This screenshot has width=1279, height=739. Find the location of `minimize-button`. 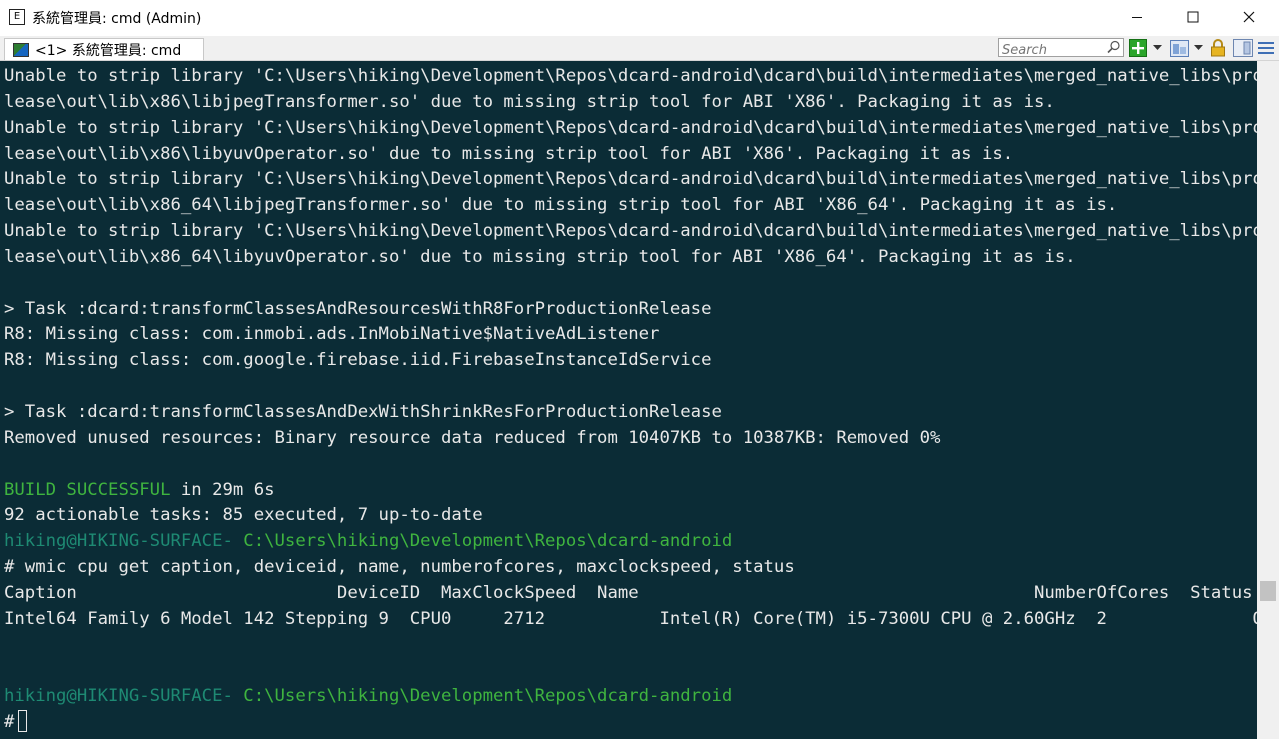

minimize-button is located at coordinates (1137, 17).